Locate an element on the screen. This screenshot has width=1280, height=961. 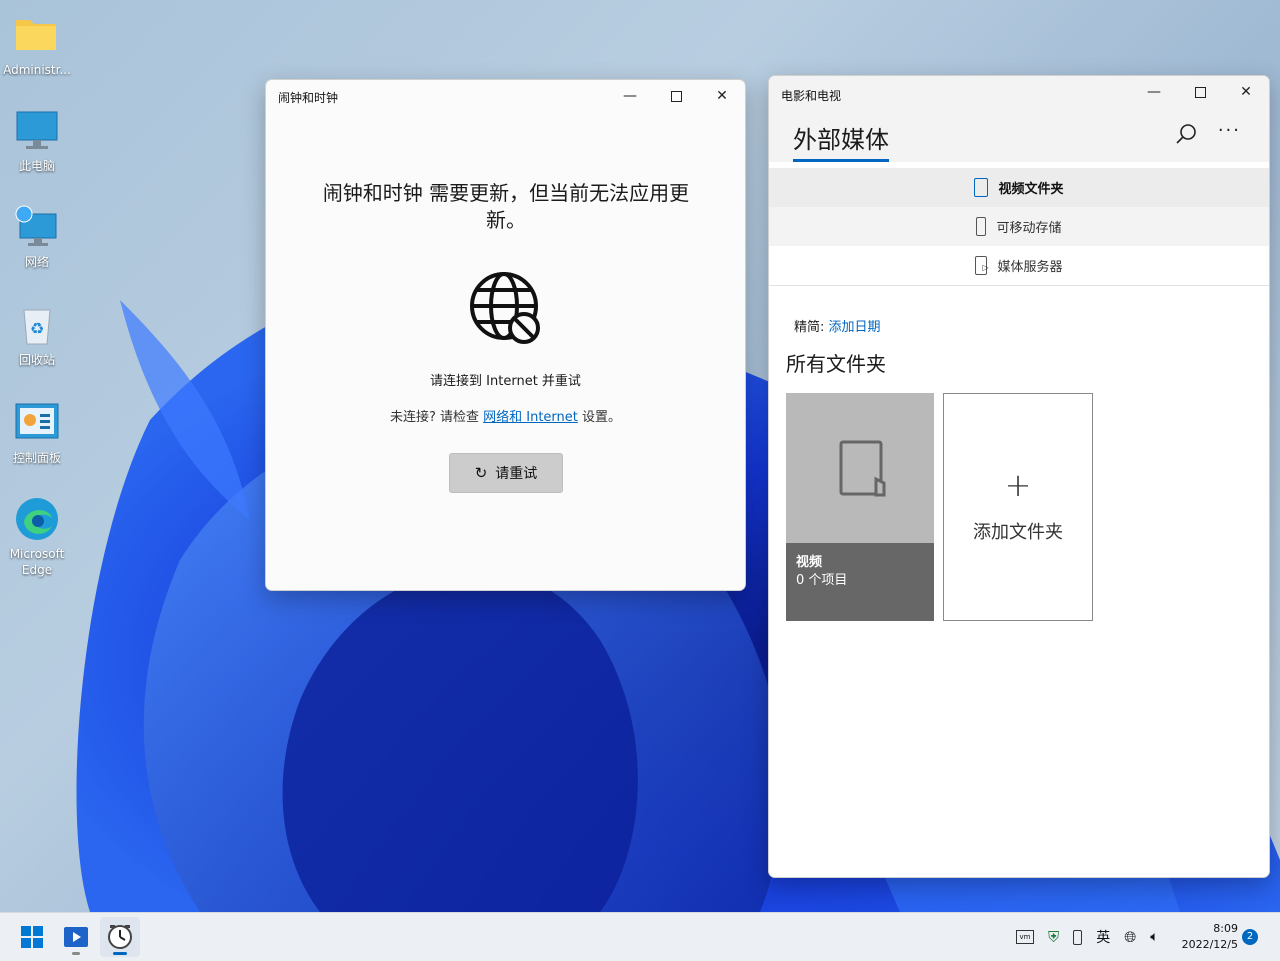
ime-indicator: 英 is located at coordinates (1103, 937).